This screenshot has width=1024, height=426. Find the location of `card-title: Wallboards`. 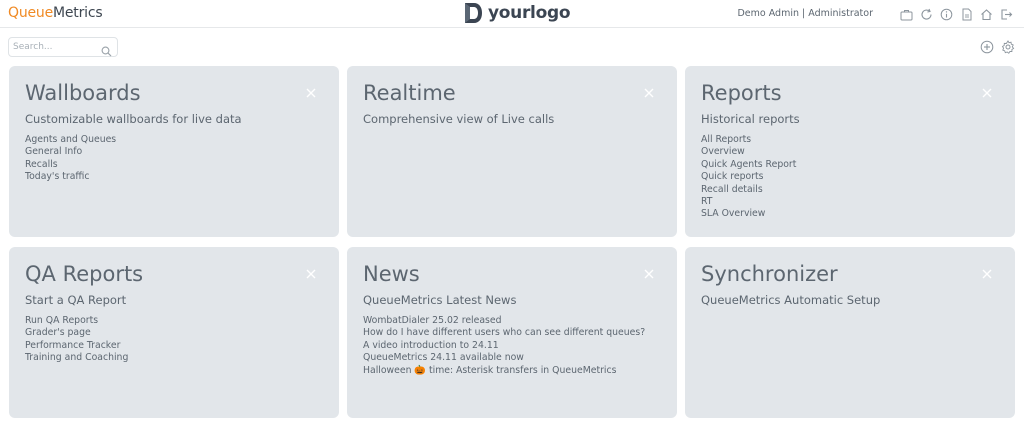

card-title: Wallboards is located at coordinates (174, 93).